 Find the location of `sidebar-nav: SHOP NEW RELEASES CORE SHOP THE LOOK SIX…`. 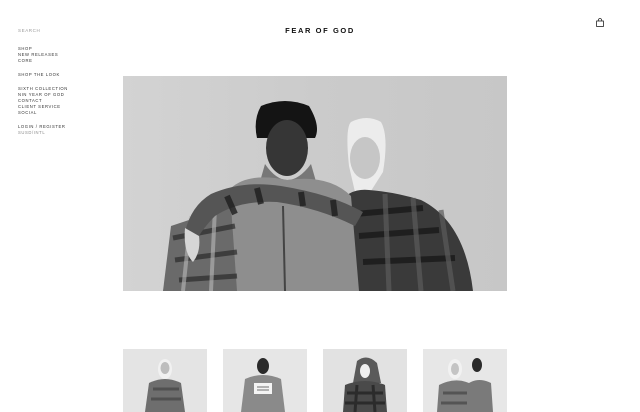

sidebar-nav: SHOP NEW RELEASES CORE SHOP THE LOOK SIX… is located at coordinates (43, 95).